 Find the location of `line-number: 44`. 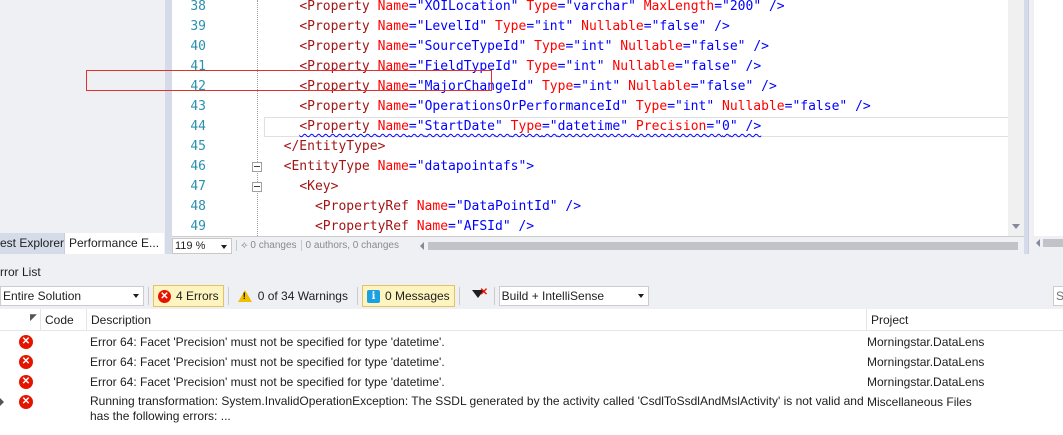

line-number: 44 is located at coordinates (198, 126).